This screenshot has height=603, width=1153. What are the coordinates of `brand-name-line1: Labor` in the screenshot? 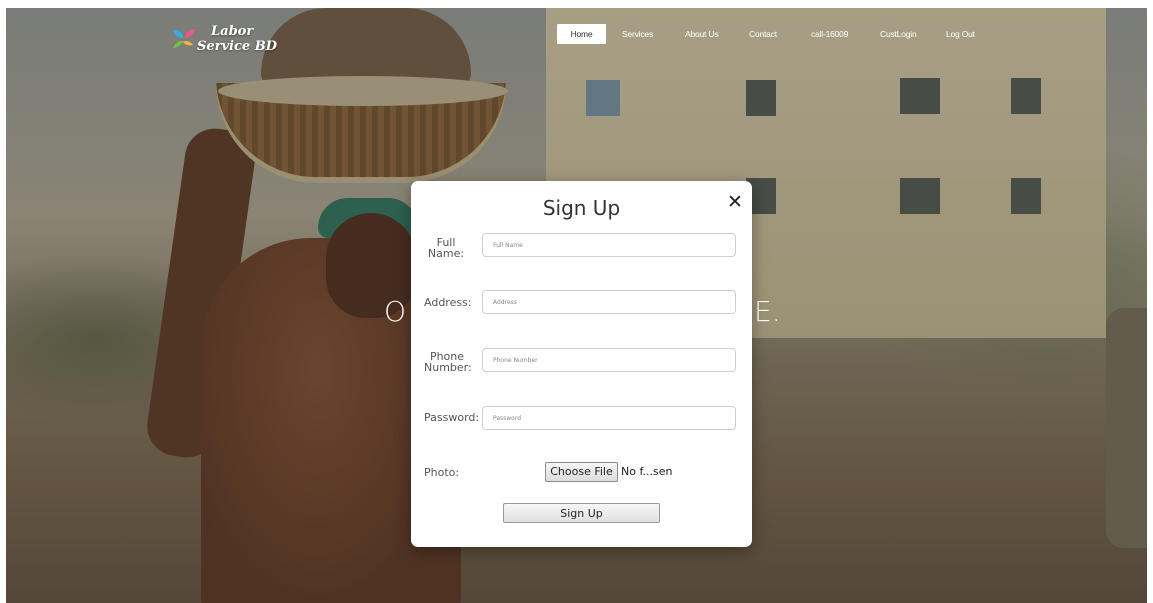 It's located at (232, 31).